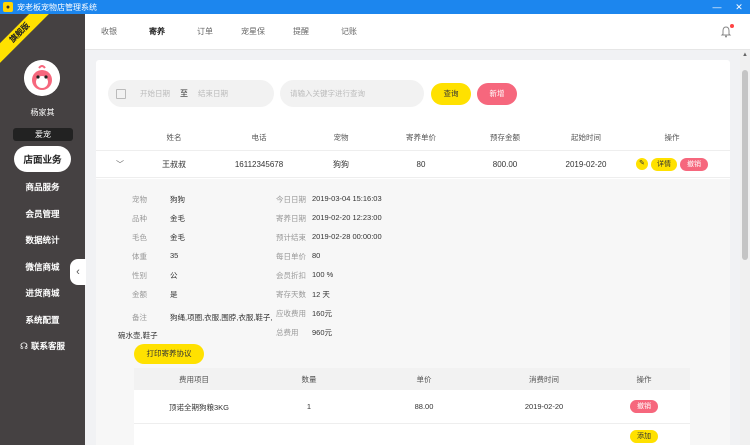 The image size is (750, 445). I want to click on fee-header-qty: 数量, so click(309, 379).